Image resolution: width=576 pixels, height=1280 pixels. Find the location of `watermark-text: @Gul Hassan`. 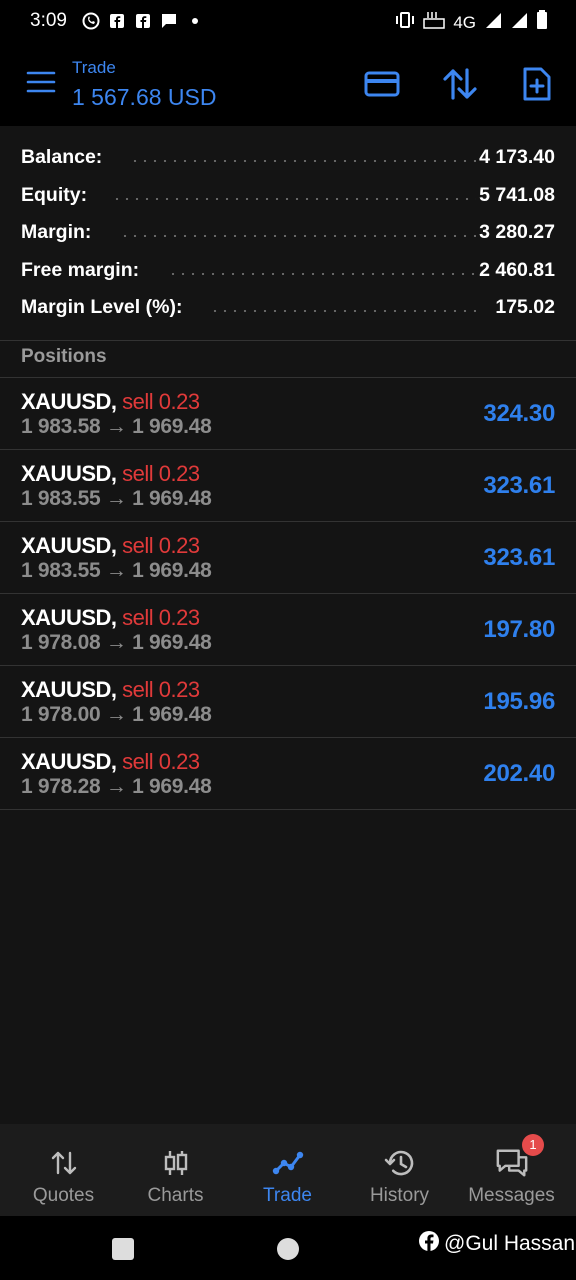

watermark-text: @Gul Hassan is located at coordinates (510, 1243).